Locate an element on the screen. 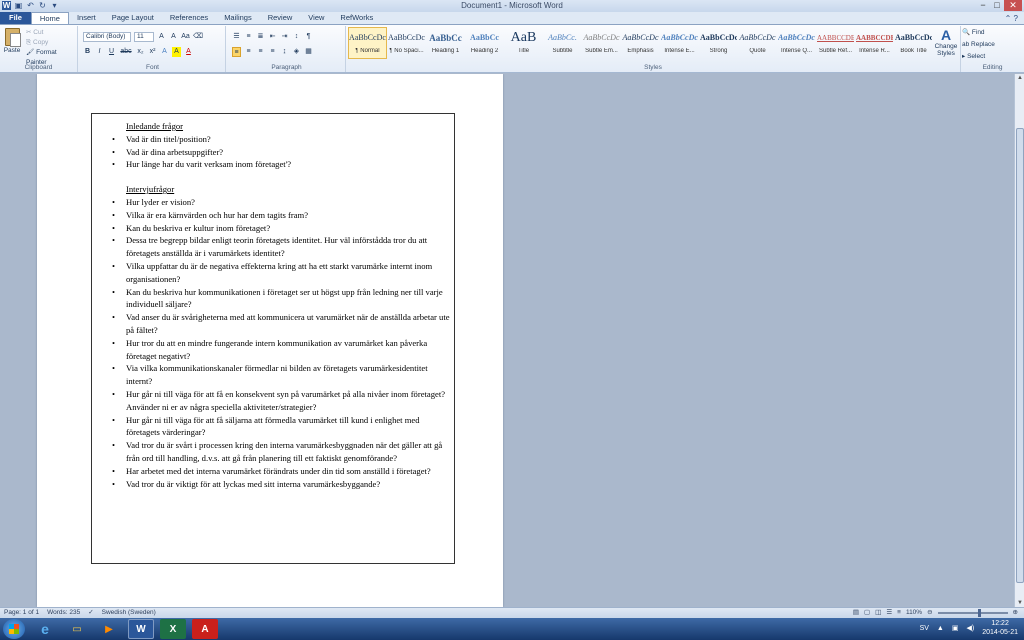  paste-button: Paste is located at coordinates (12, 41).